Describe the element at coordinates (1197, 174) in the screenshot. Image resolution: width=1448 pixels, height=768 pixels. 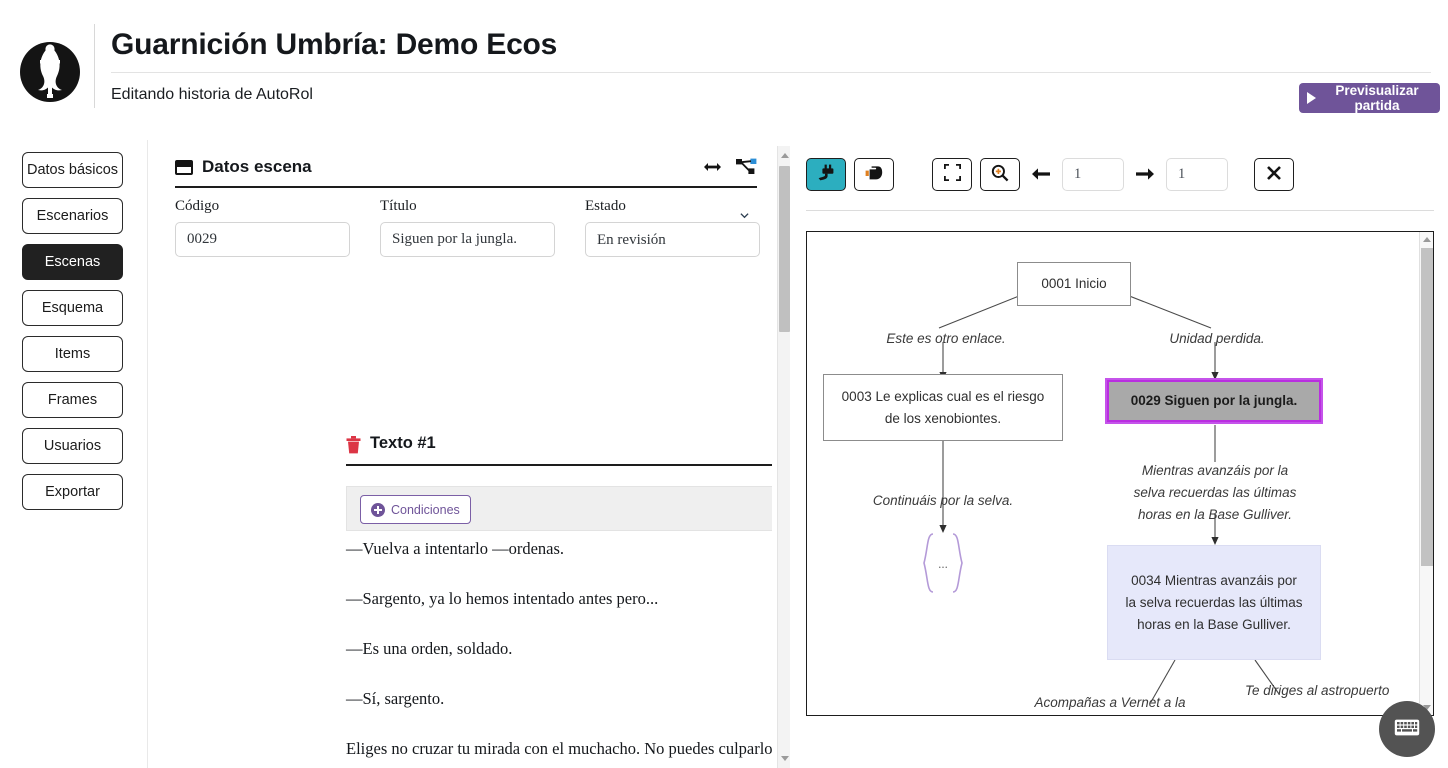
I see `next-scene-input` at that location.